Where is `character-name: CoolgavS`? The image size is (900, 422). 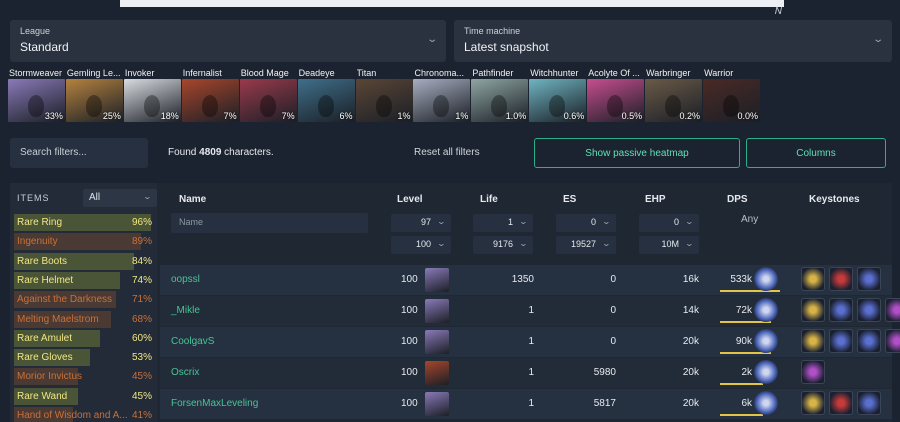 character-name: CoolgavS is located at coordinates (192, 341).